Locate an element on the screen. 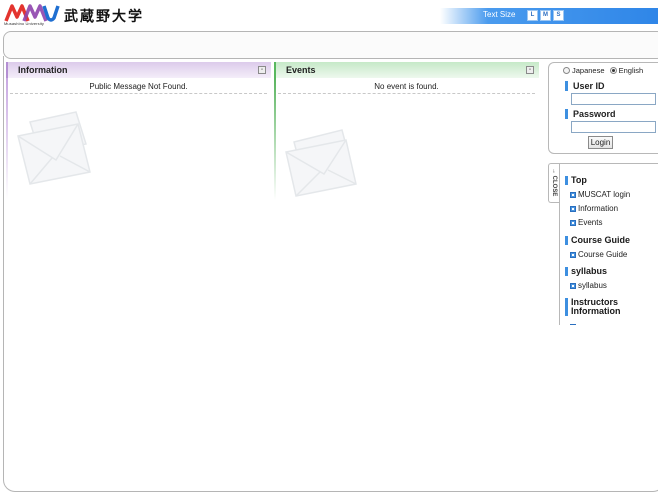 The height and width of the screenshot is (494, 658). language-japanese-label: Japanese is located at coordinates (588, 70).